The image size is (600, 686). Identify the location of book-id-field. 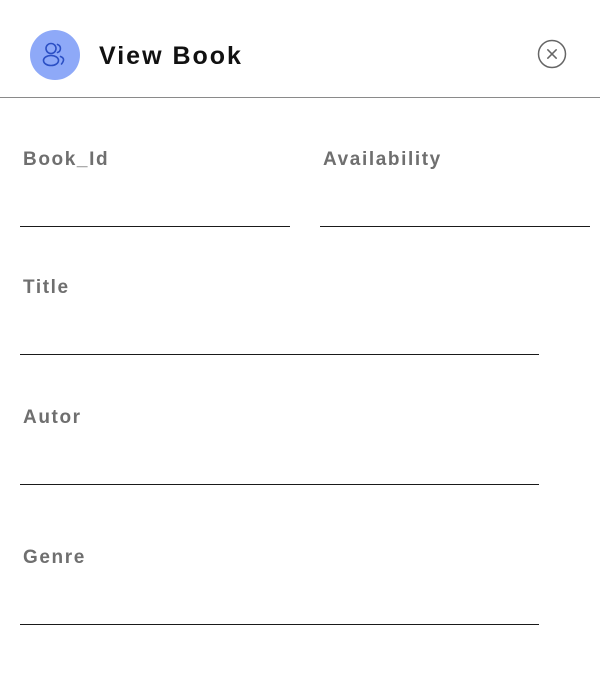
(155, 209).